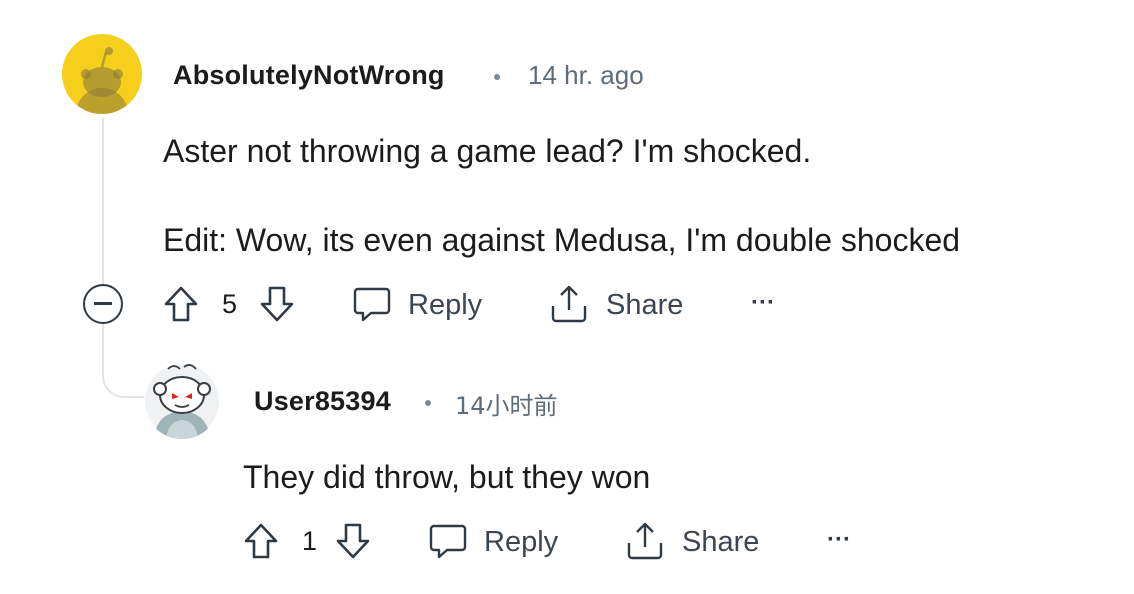  Describe the element at coordinates (310, 541) in the screenshot. I see `vote-count: 1` at that location.